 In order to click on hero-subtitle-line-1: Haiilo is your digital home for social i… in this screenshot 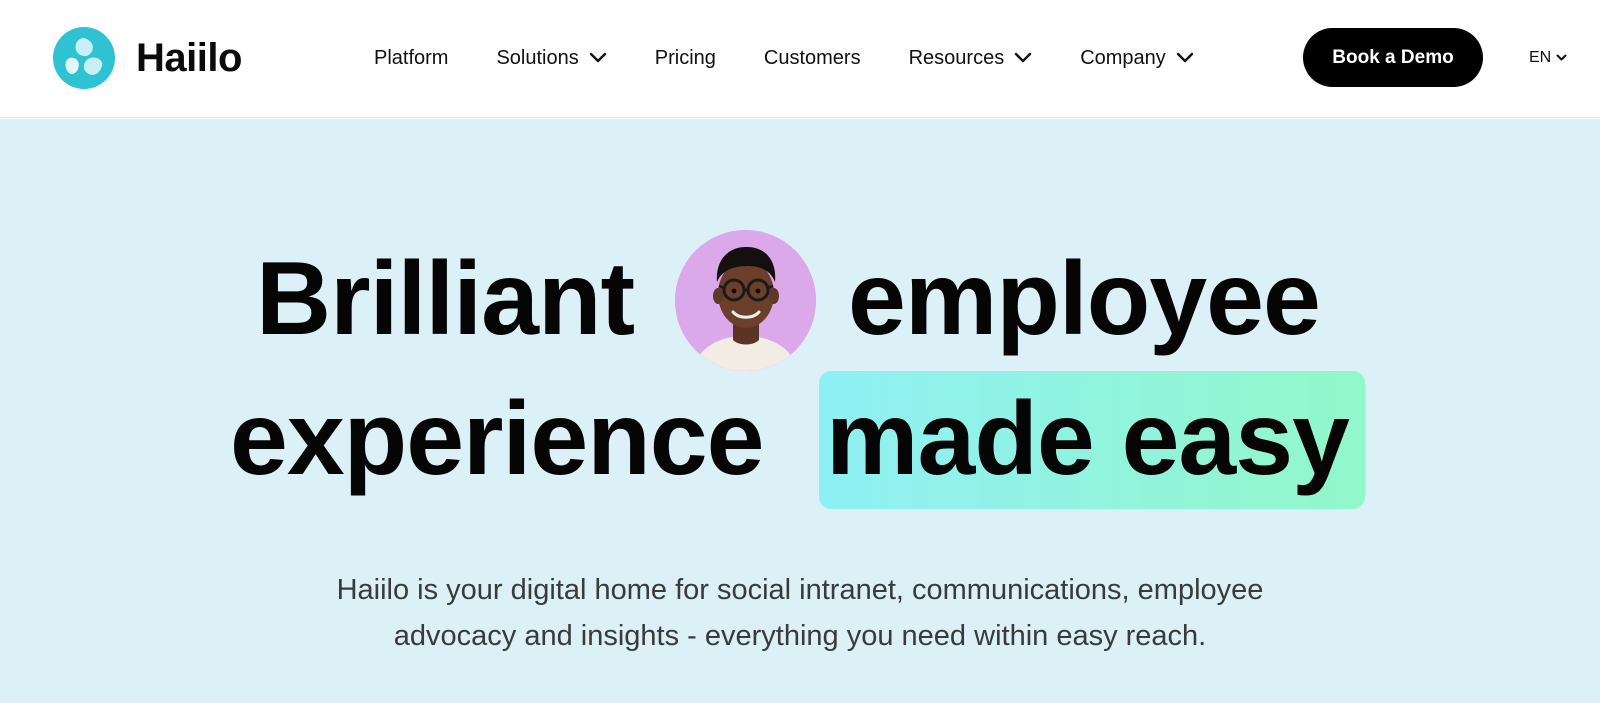, I will do `click(800, 590)`.